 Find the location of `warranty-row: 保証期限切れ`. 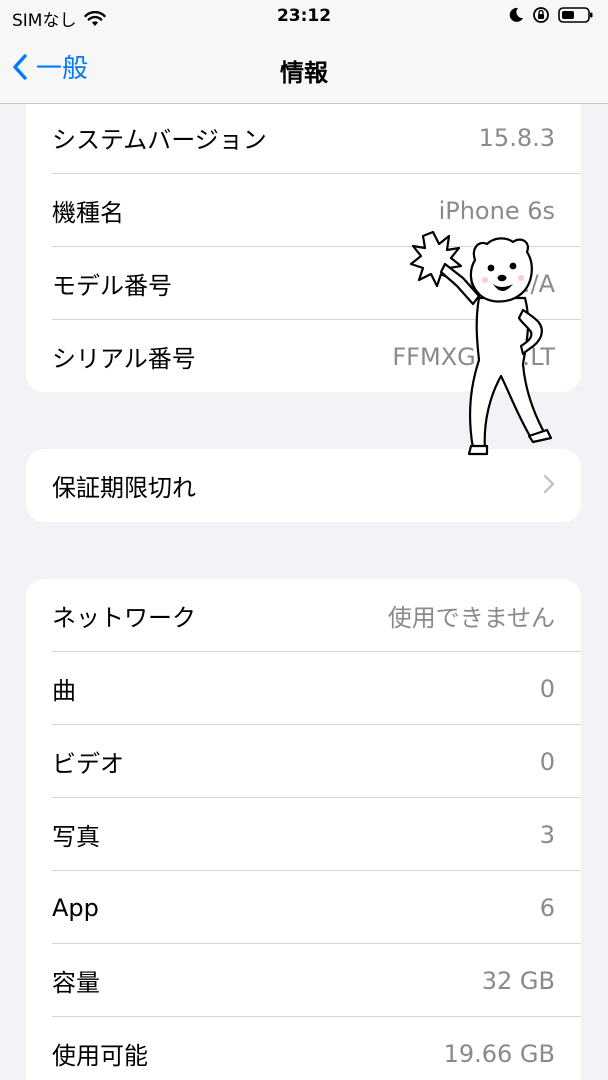

warranty-row: 保証期限切れ is located at coordinates (303, 485).